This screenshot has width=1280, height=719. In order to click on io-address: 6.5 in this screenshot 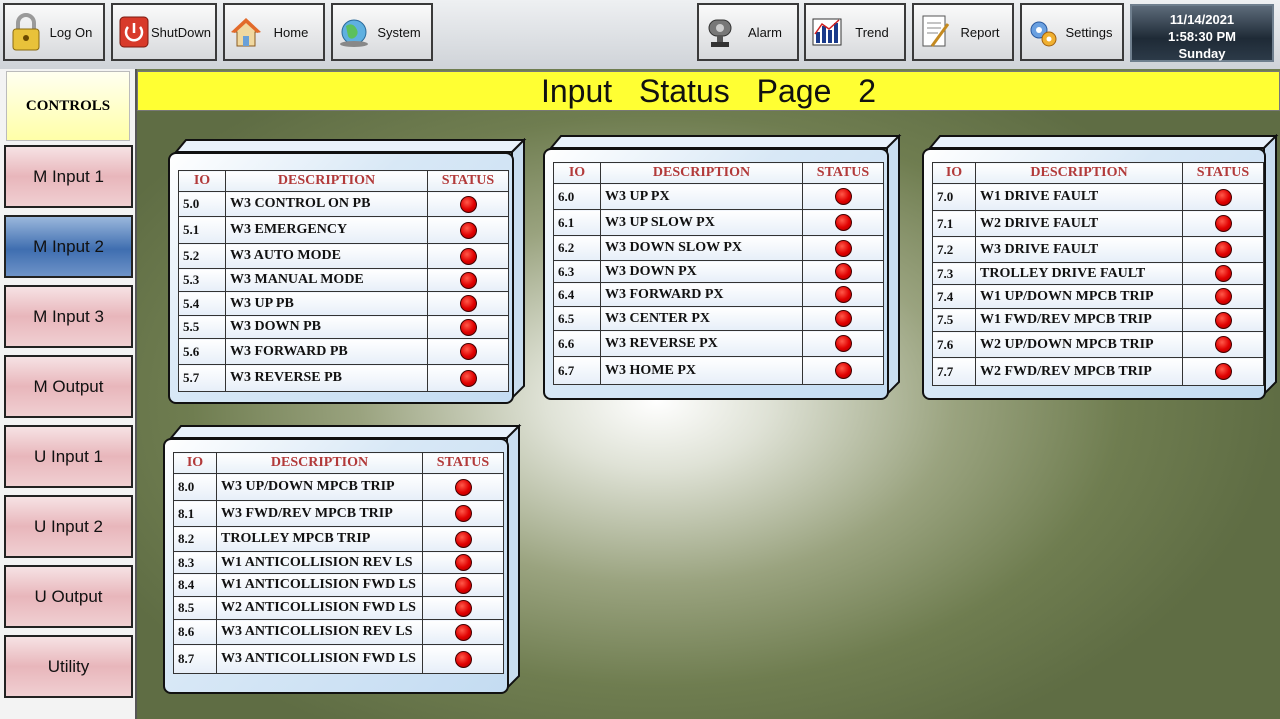, I will do `click(577, 318)`.